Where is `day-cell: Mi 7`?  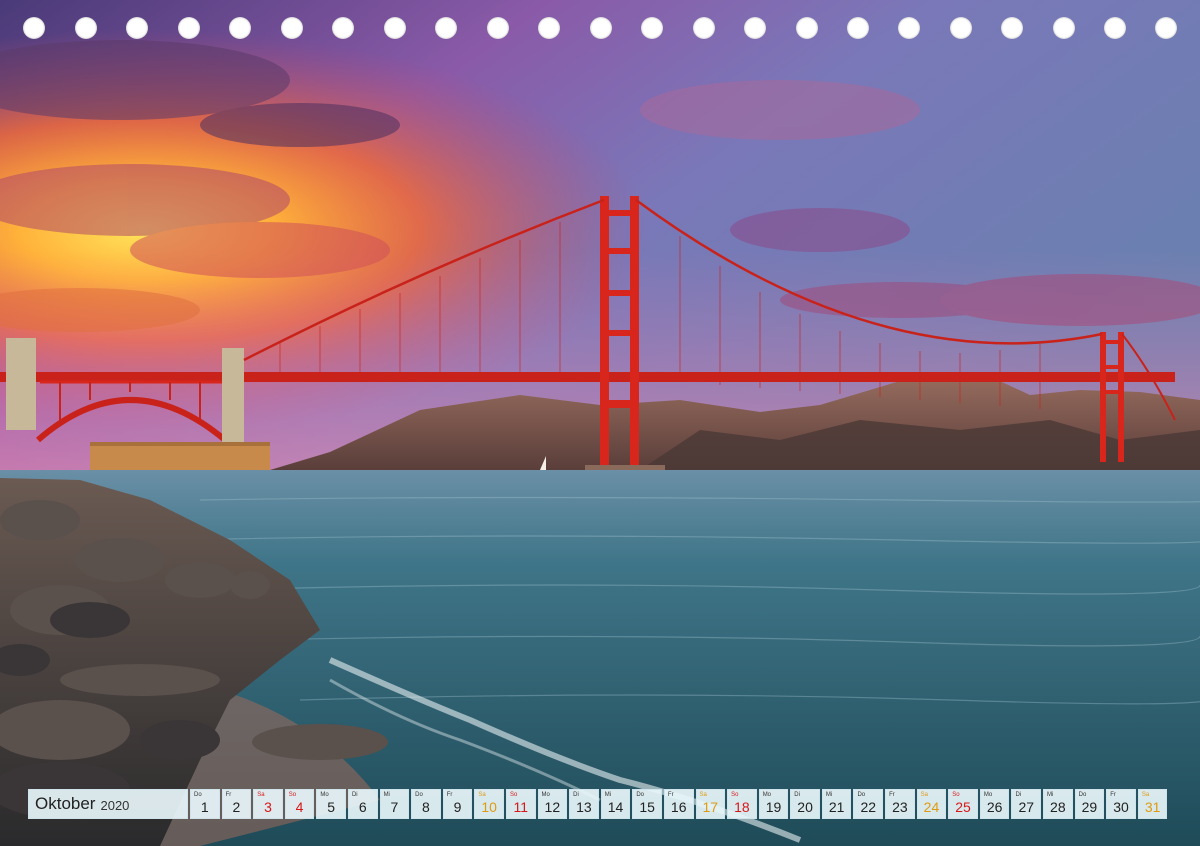
day-cell: Mi 7 is located at coordinates (394, 804).